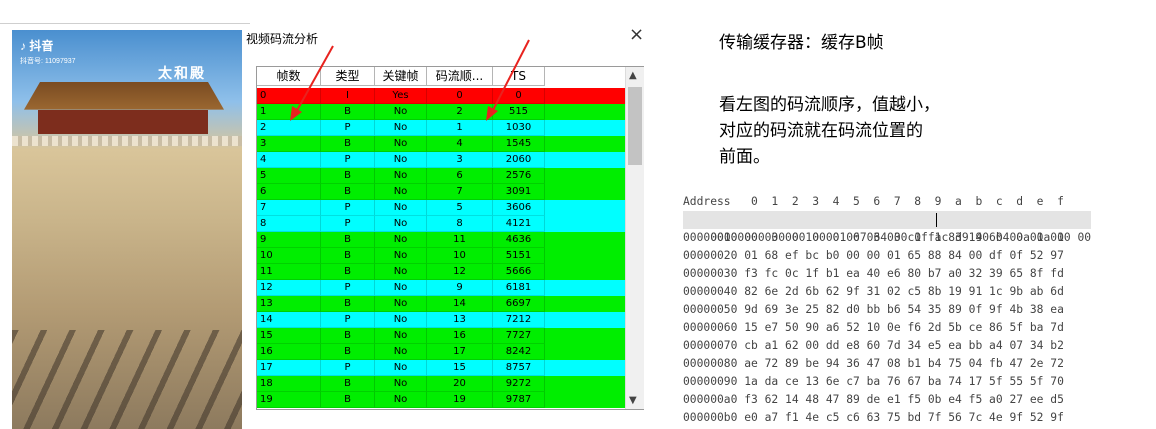 This screenshot has width=1156, height=429. Describe the element at coordinates (289, 272) in the screenshot. I see `cell-frame: 11` at that location.